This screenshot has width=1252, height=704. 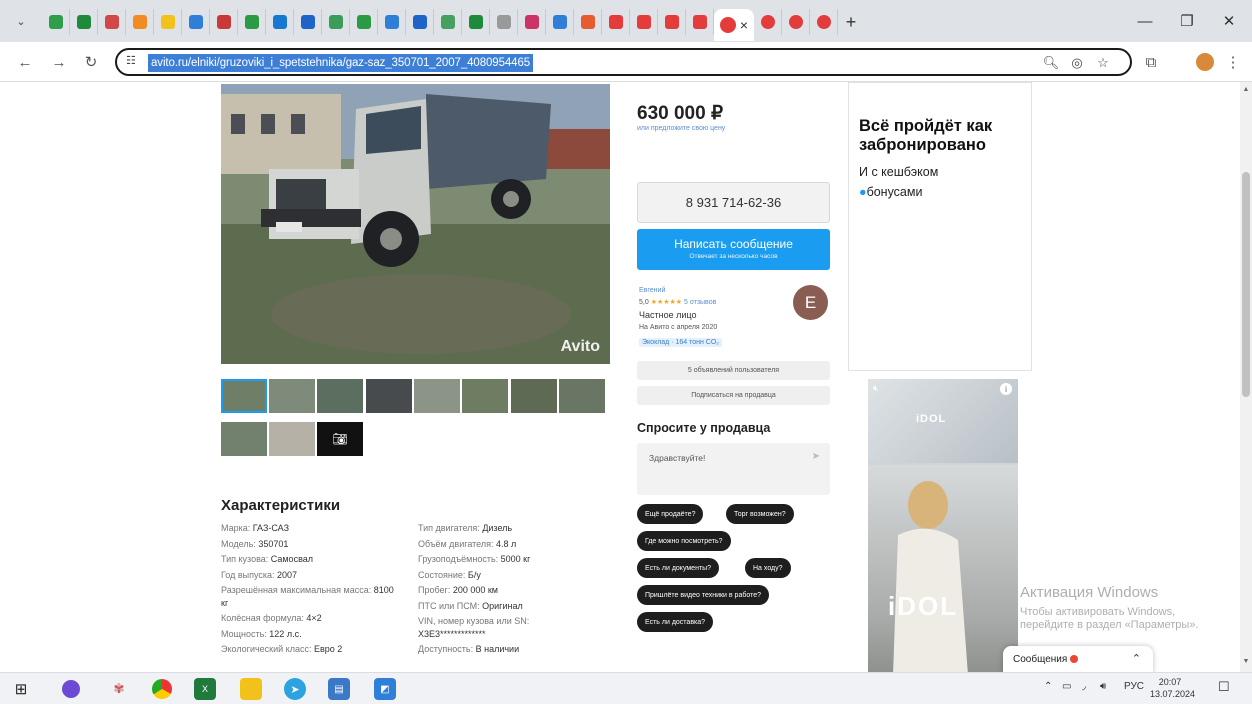 I want to click on quick-question-chip: Где можно посмотреть?, so click(x=684, y=541).